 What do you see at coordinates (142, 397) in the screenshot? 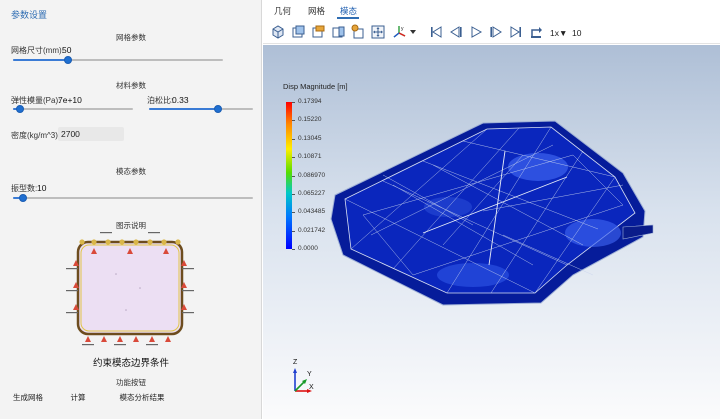
I see `modal-results-button: 模态分析结果` at bounding box center [142, 397].